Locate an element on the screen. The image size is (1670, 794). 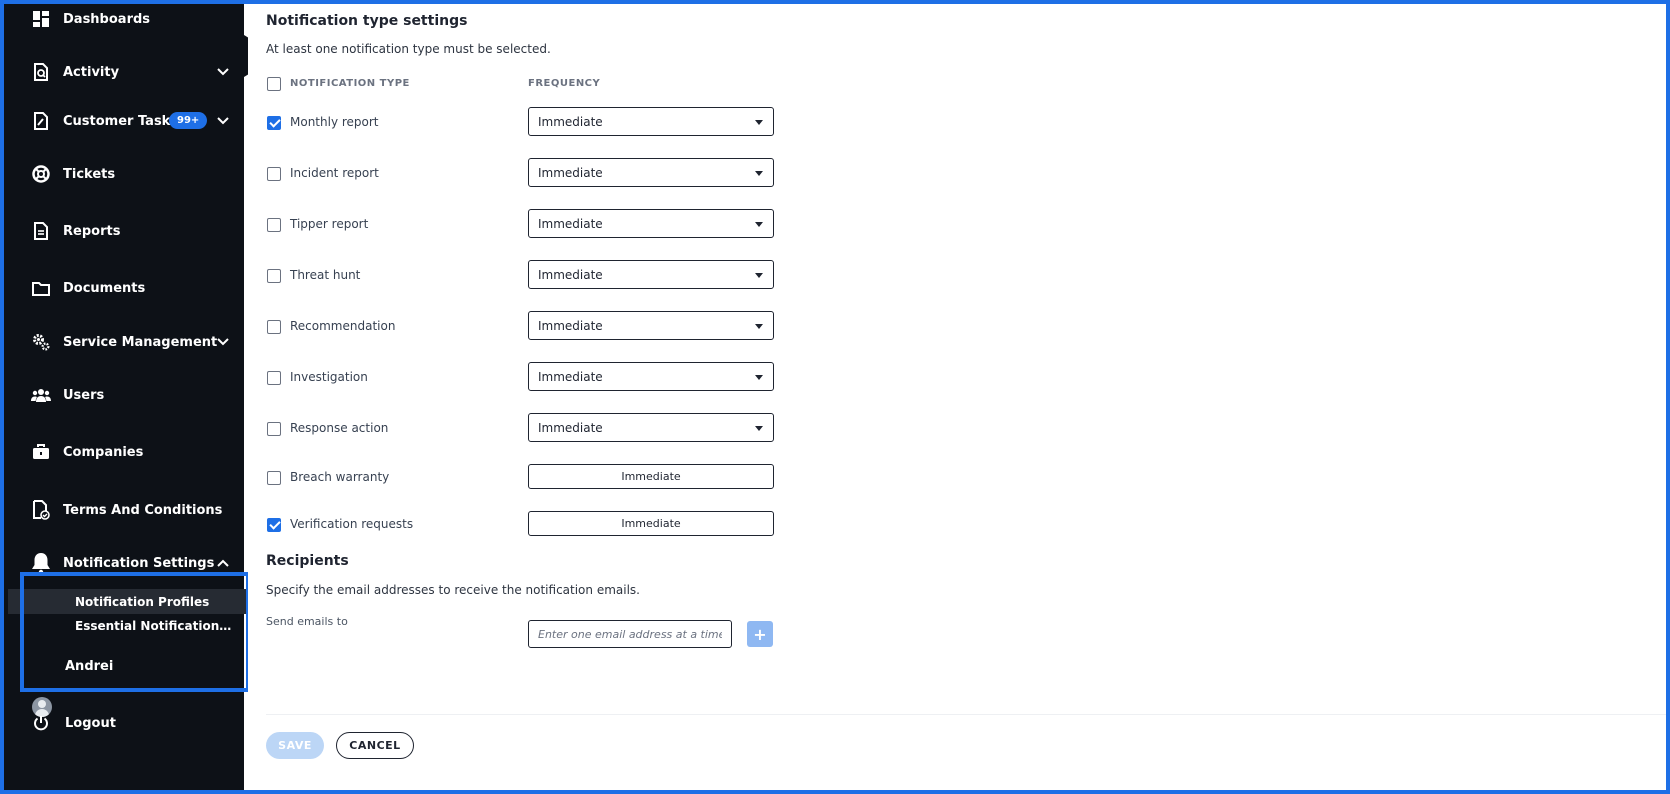
sidebar-item-label: Customer Tasks is located at coordinates (121, 121).